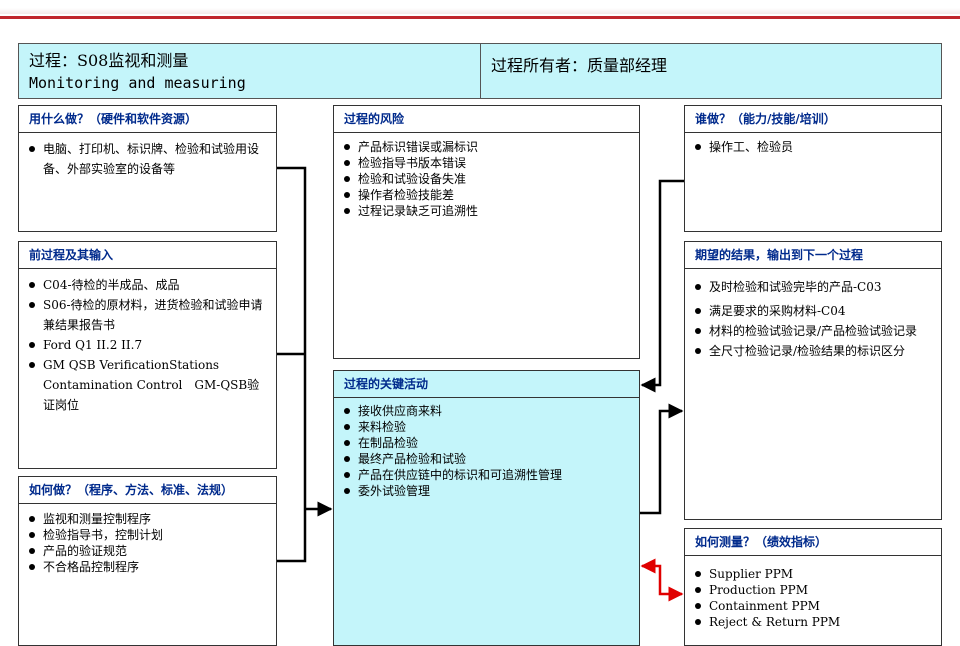  I want to click on who-connector, so click(662, 286).